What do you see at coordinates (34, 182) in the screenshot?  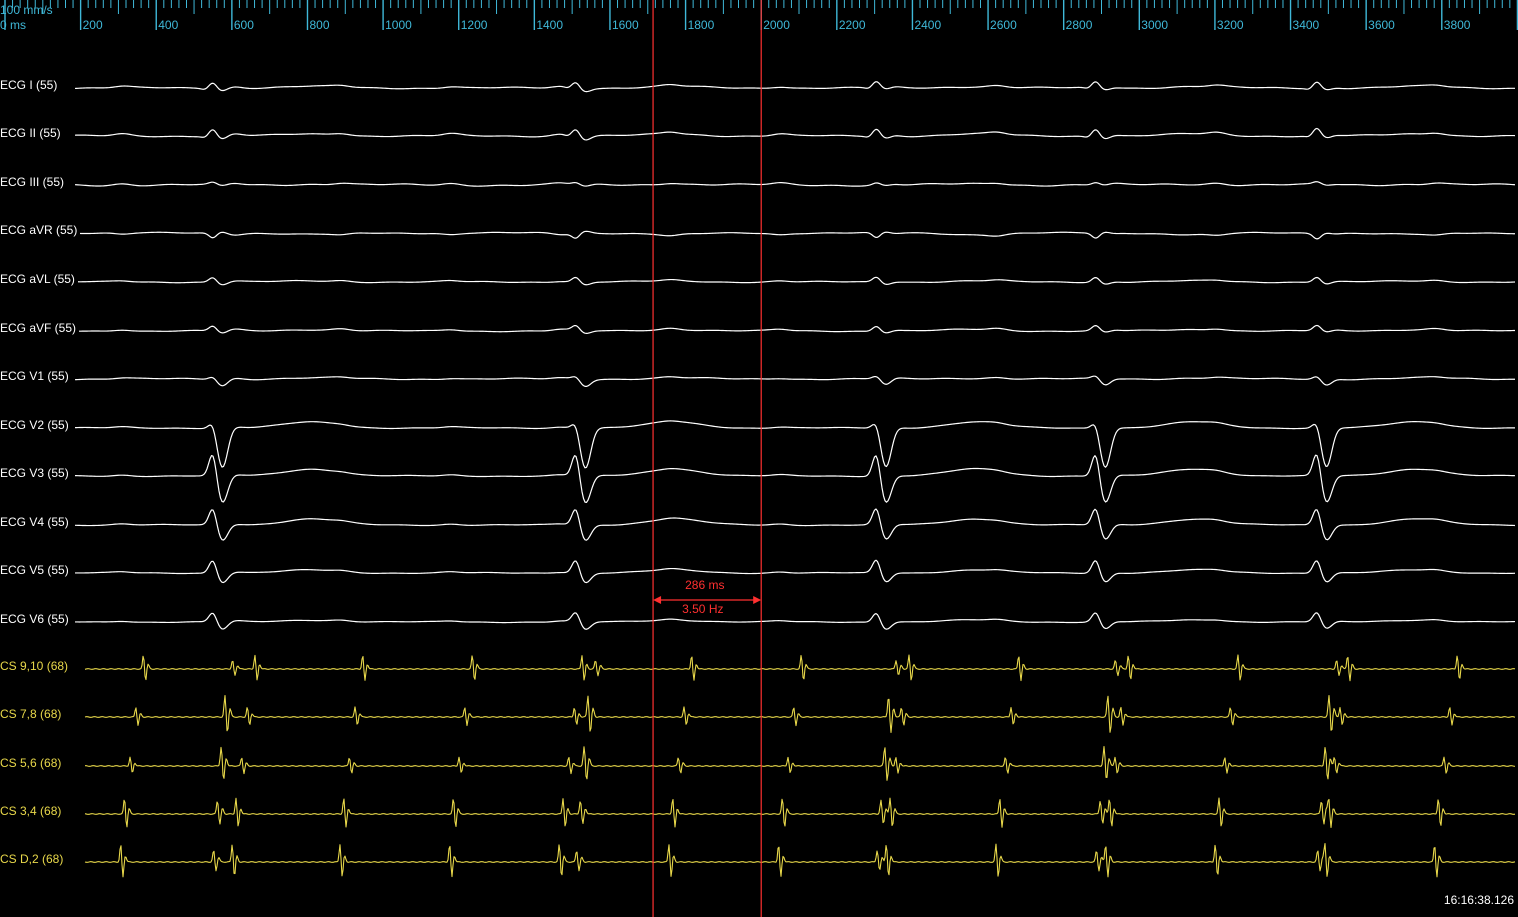 I see `channel-label: ECG III (55)` at bounding box center [34, 182].